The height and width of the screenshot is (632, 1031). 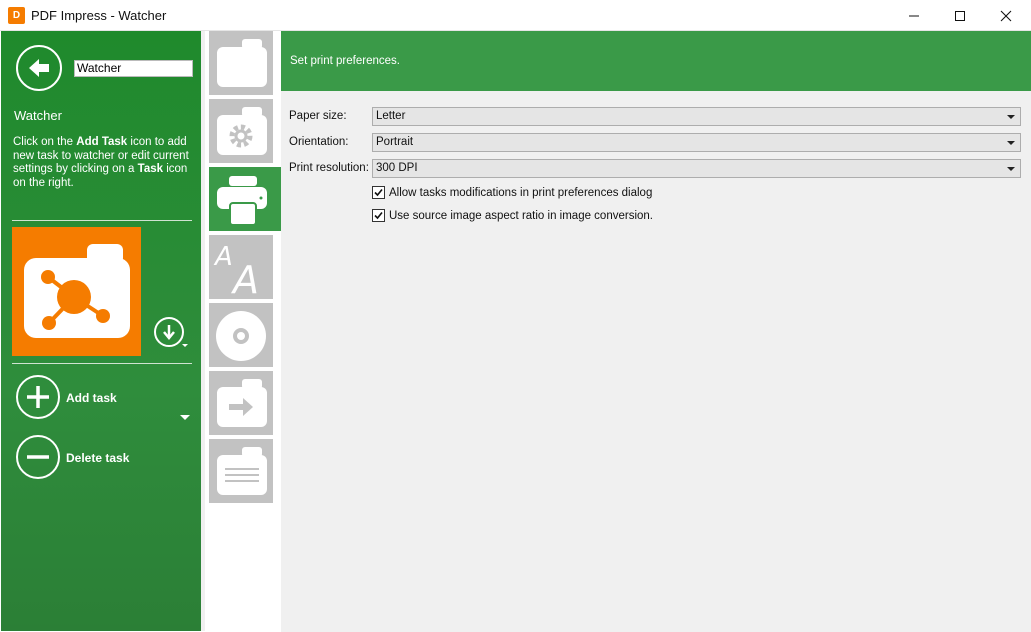 What do you see at coordinates (242, 201) in the screenshot?
I see `printer-icon` at bounding box center [242, 201].